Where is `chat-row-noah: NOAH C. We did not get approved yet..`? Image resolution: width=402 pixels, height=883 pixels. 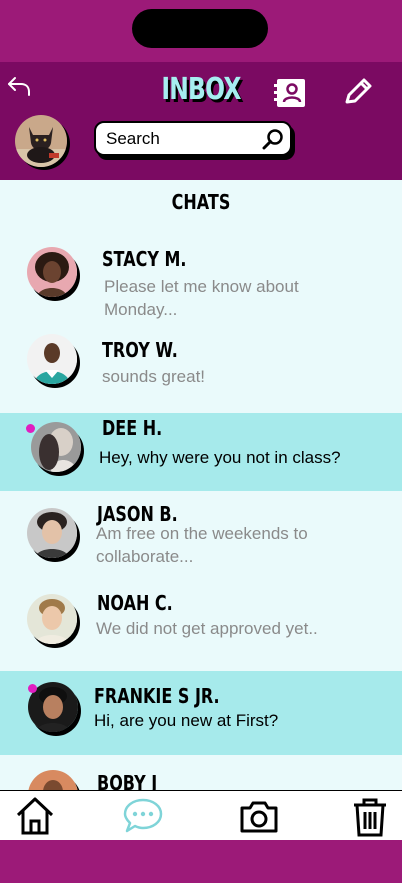
chat-row-noah: NOAH C. We did not get approved yet.. is located at coordinates (201, 624).